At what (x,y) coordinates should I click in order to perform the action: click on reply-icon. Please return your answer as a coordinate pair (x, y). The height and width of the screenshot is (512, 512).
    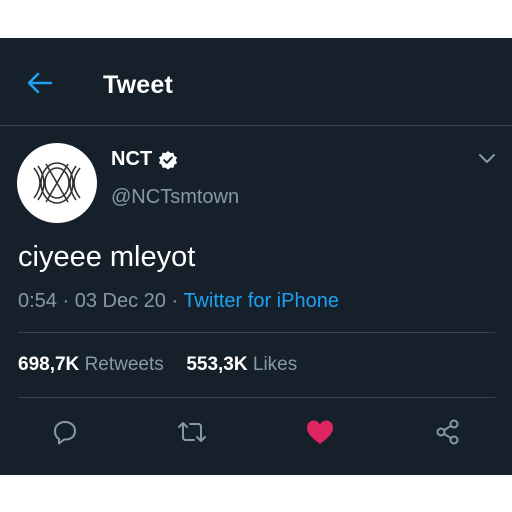
    Looking at the image, I should click on (65, 433).